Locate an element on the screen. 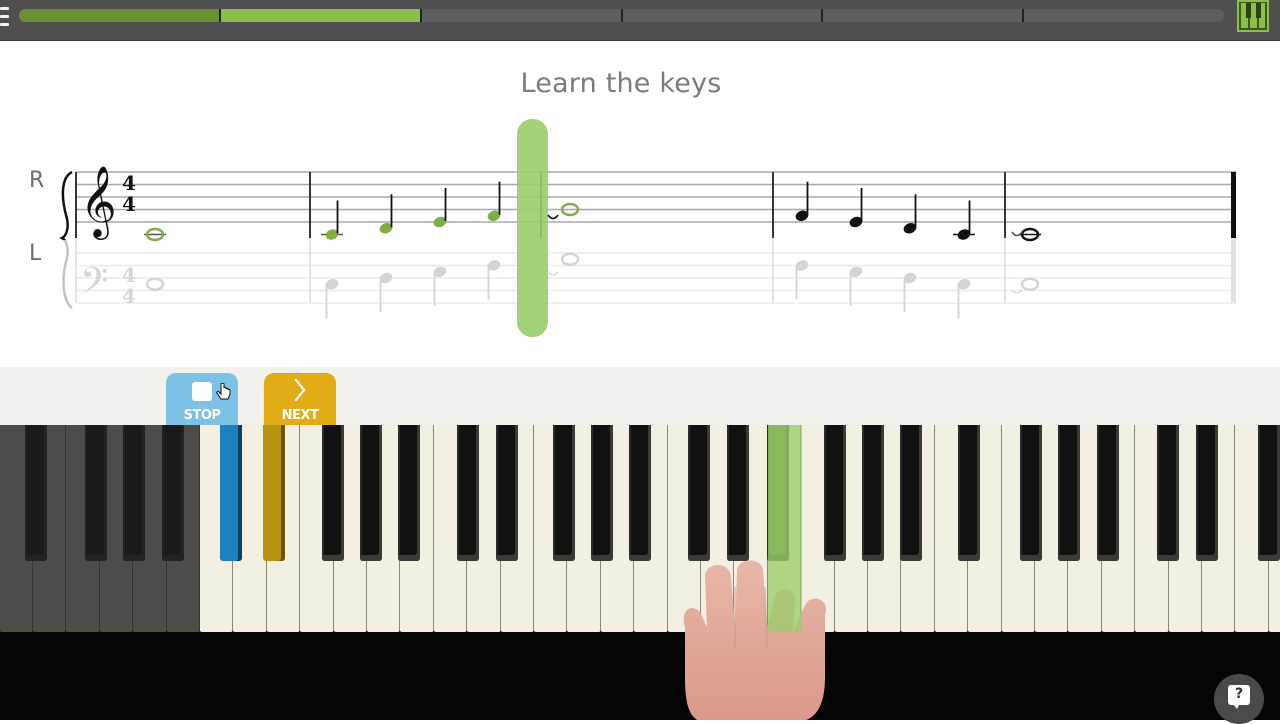 The image size is (1280, 724). bass-tie-mark is located at coordinates (553, 273).